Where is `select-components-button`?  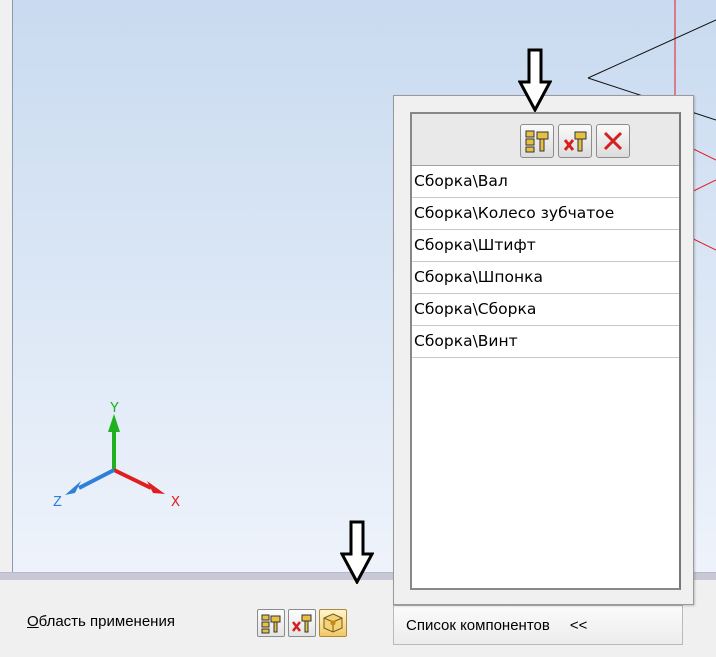 select-components-button is located at coordinates (271, 623).